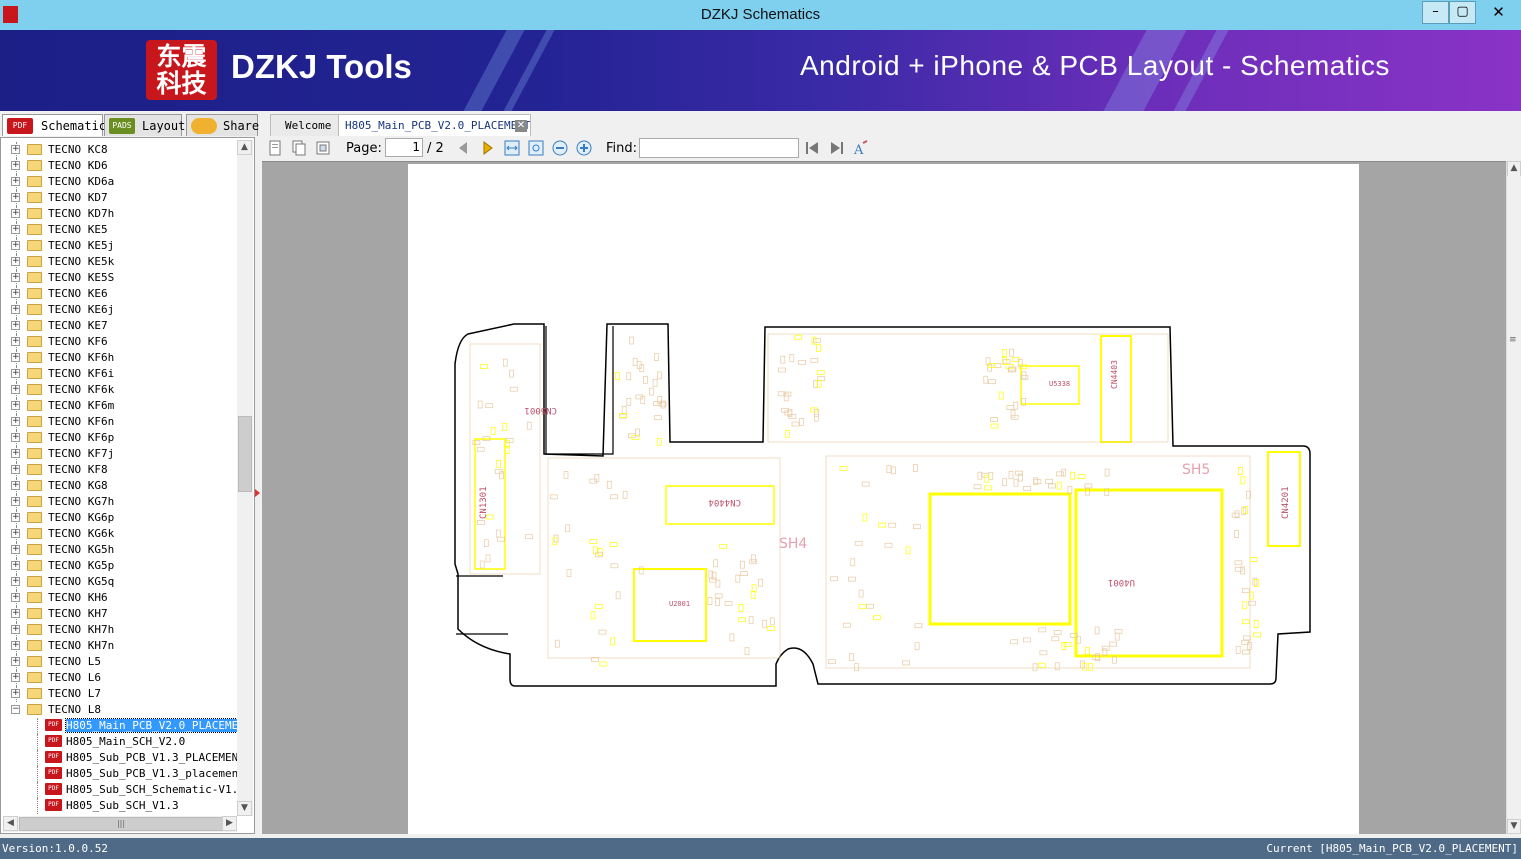  Describe the element at coordinates (119, 550) in the screenshot. I see `tree-folder-item: + TECNO KG5h` at that location.